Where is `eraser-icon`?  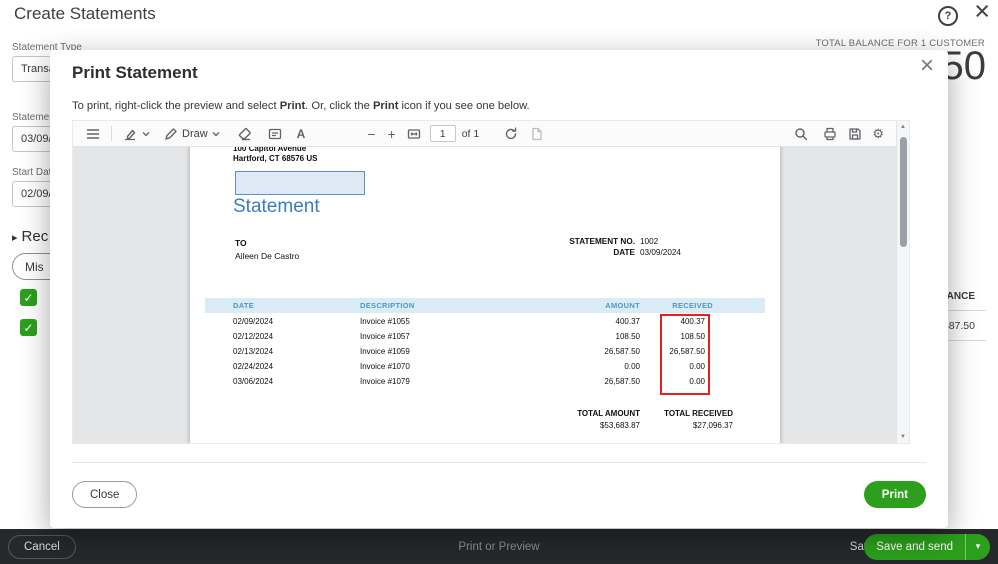 eraser-icon is located at coordinates (244, 133).